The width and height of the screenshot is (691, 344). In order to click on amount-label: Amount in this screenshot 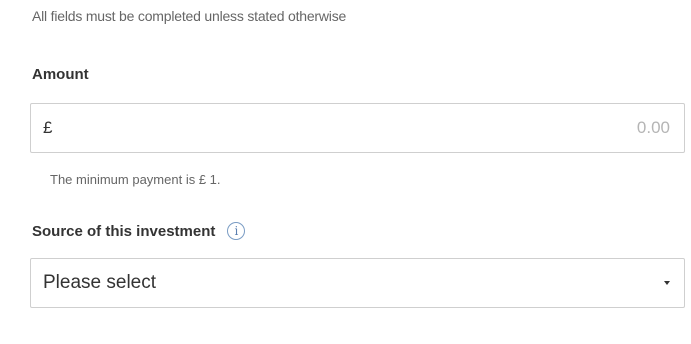, I will do `click(60, 74)`.